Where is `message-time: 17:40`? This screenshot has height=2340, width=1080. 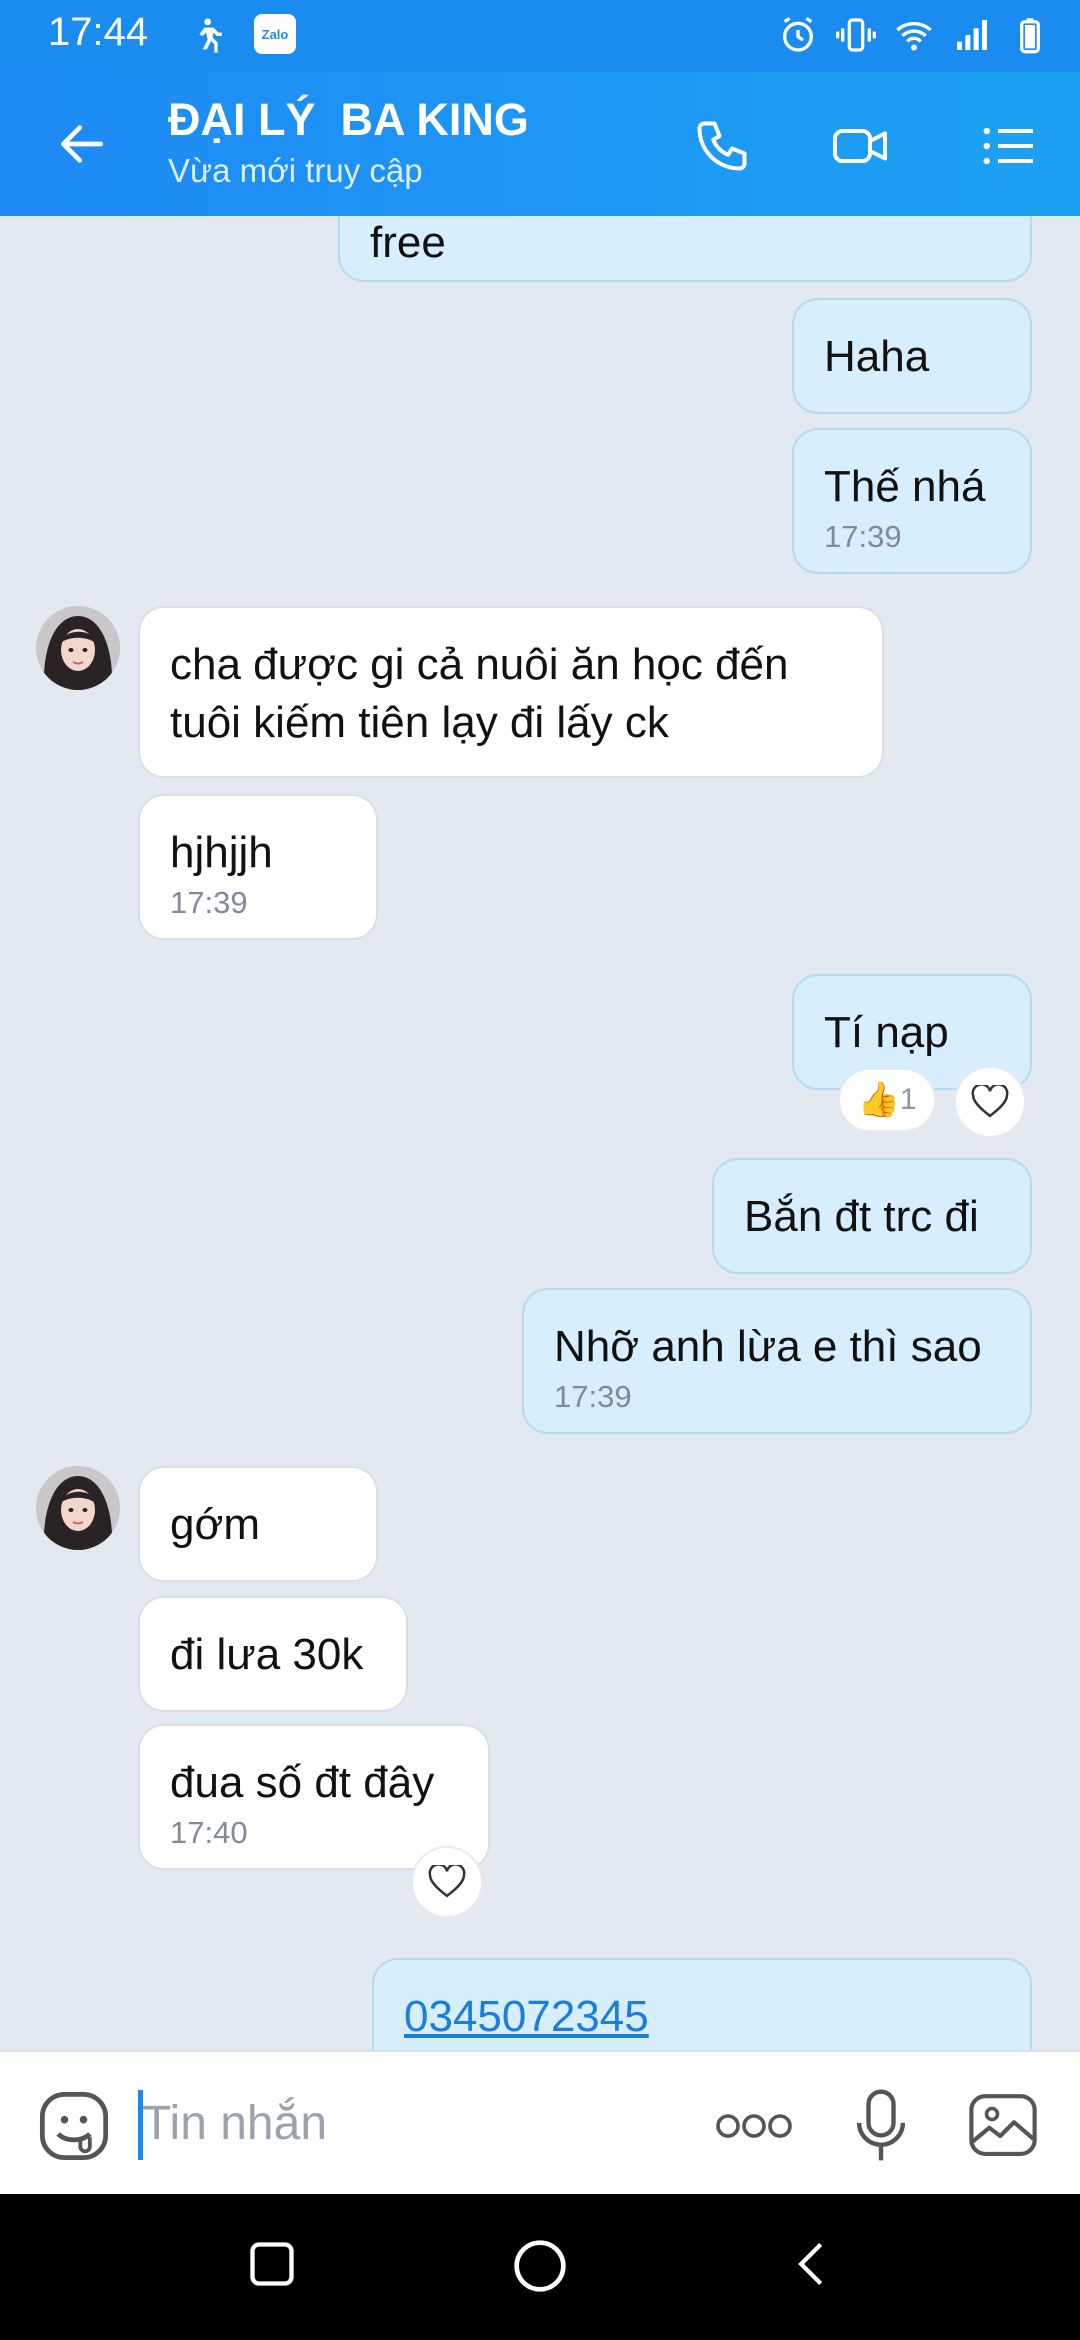
message-time: 17:40 is located at coordinates (209, 1832).